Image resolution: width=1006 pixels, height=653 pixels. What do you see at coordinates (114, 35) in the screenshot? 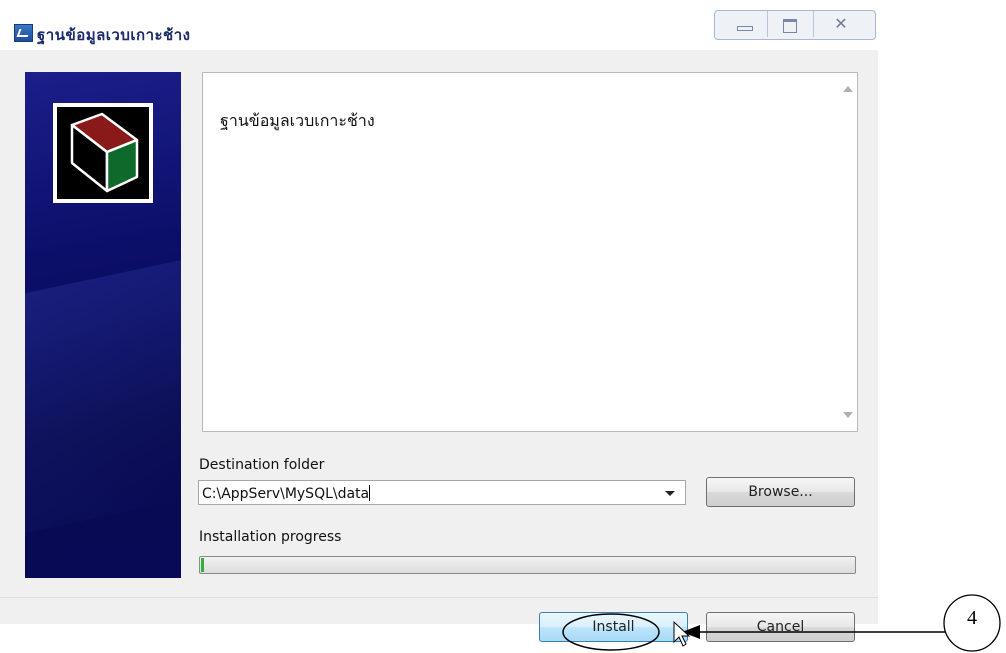
I see `window-title: ฐานข้อมูลเวบเกาะช้าง` at bounding box center [114, 35].